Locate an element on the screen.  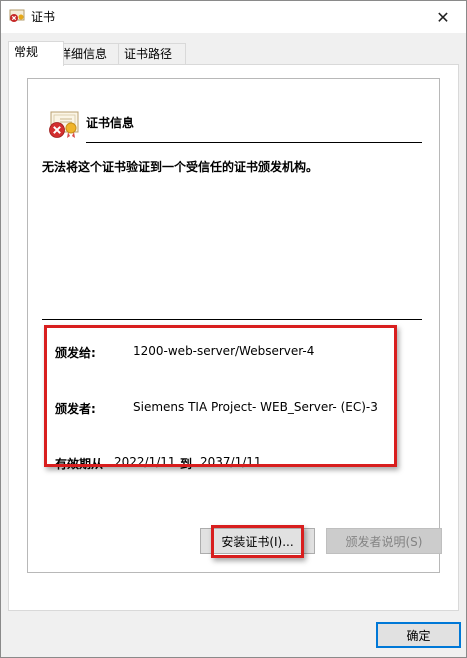
button-label: 确定 is located at coordinates (418, 636).